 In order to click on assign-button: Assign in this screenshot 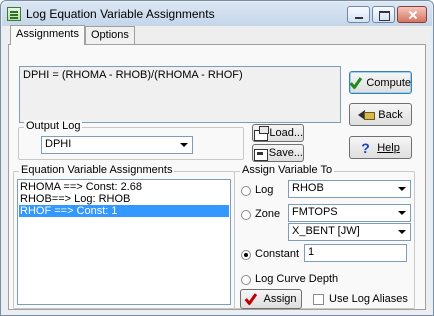, I will do `click(271, 299)`.